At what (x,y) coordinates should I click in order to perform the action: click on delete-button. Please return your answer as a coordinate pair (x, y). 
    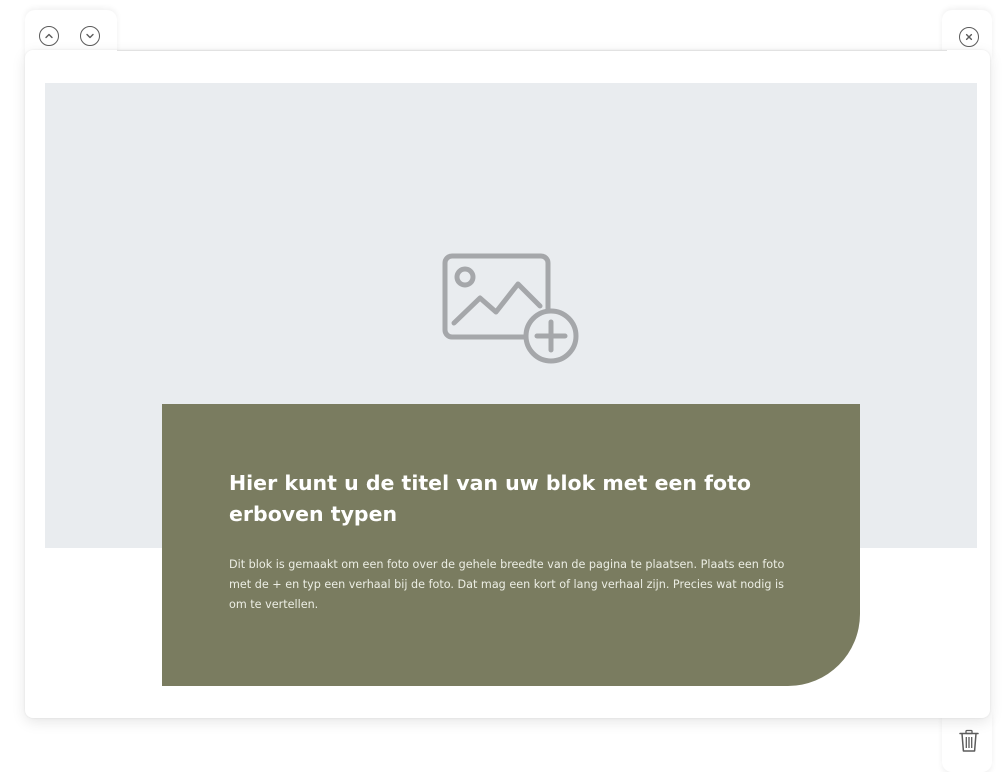
    Looking at the image, I should click on (969, 743).